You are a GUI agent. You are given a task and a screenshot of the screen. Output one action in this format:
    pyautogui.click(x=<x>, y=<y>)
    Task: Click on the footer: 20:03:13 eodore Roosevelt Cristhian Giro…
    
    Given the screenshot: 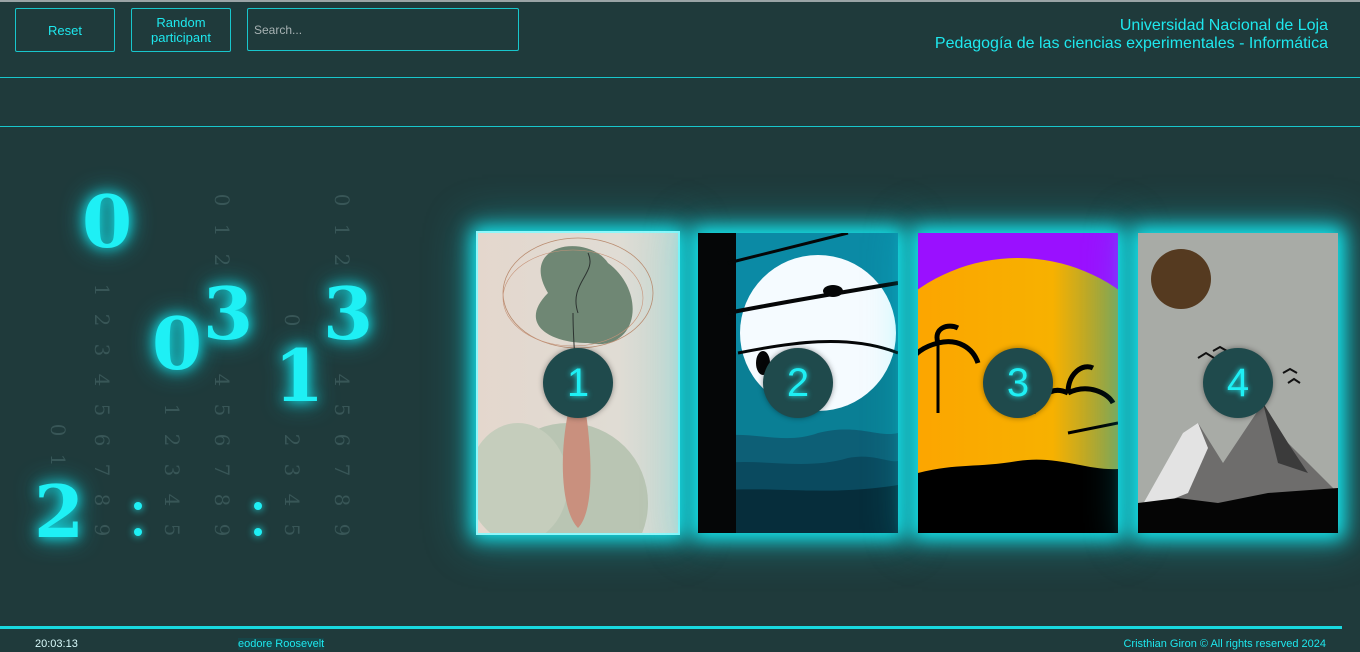 What is the action you would take?
    pyautogui.click(x=671, y=639)
    